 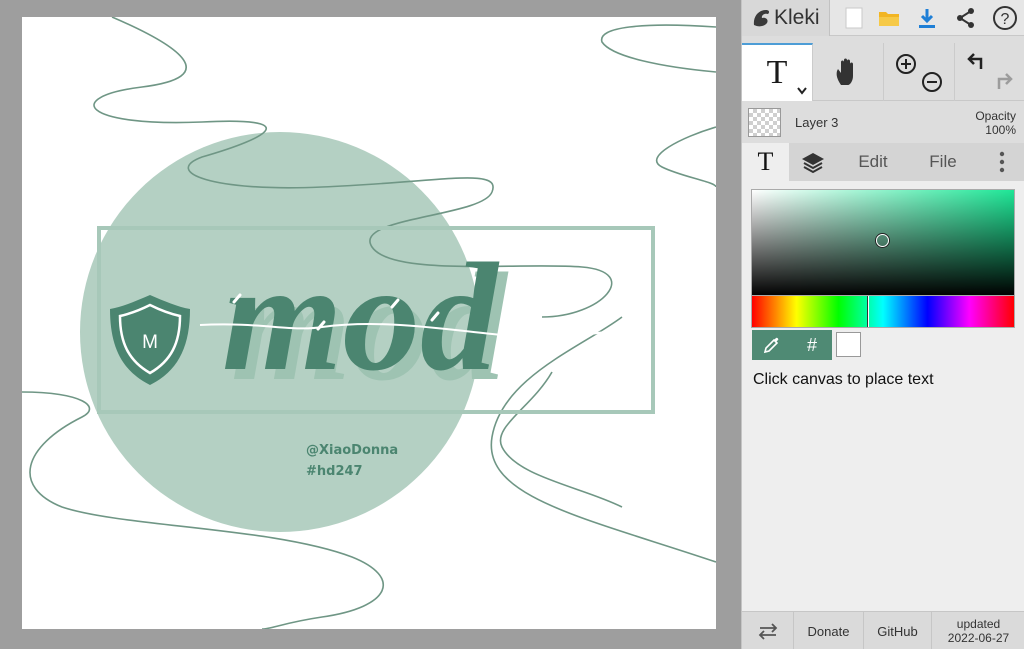 I want to click on credit-line-2: #hd247, so click(x=334, y=471).